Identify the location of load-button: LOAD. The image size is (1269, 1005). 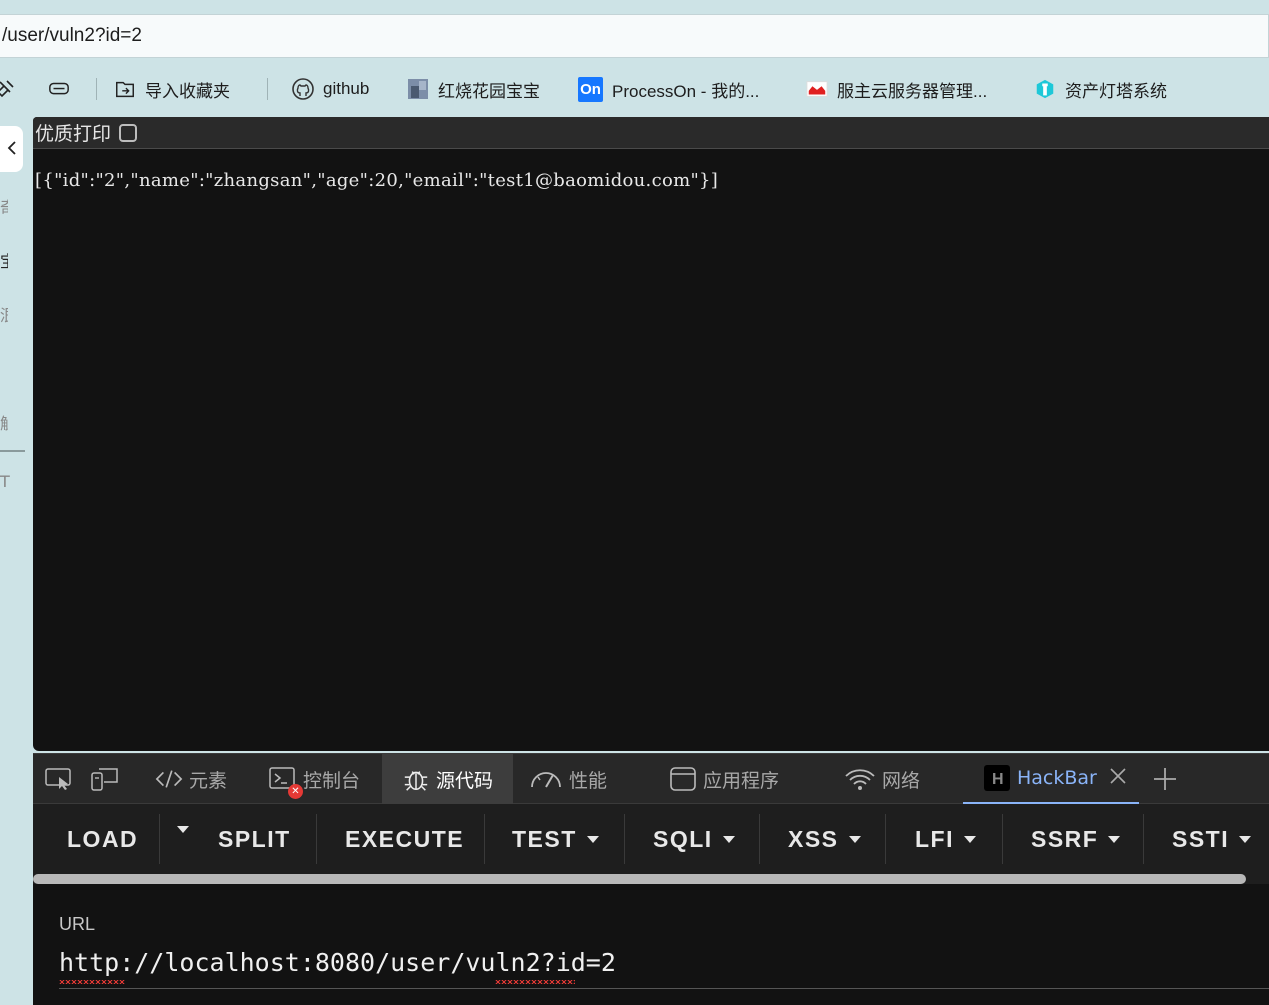
(102, 839).